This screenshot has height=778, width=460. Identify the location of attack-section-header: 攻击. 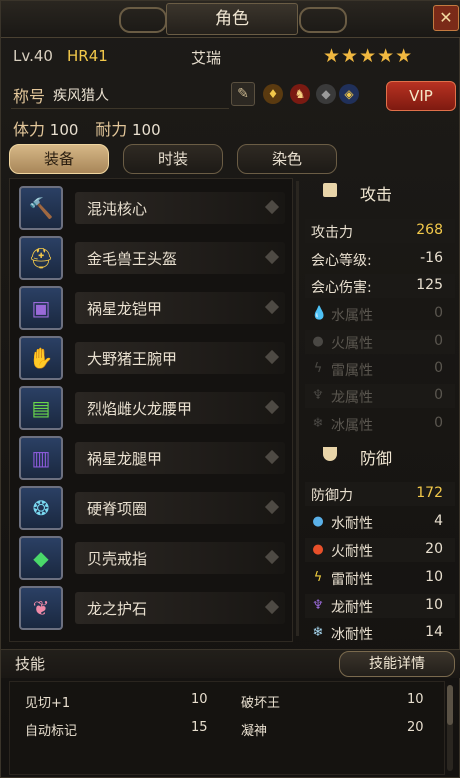
(380, 192).